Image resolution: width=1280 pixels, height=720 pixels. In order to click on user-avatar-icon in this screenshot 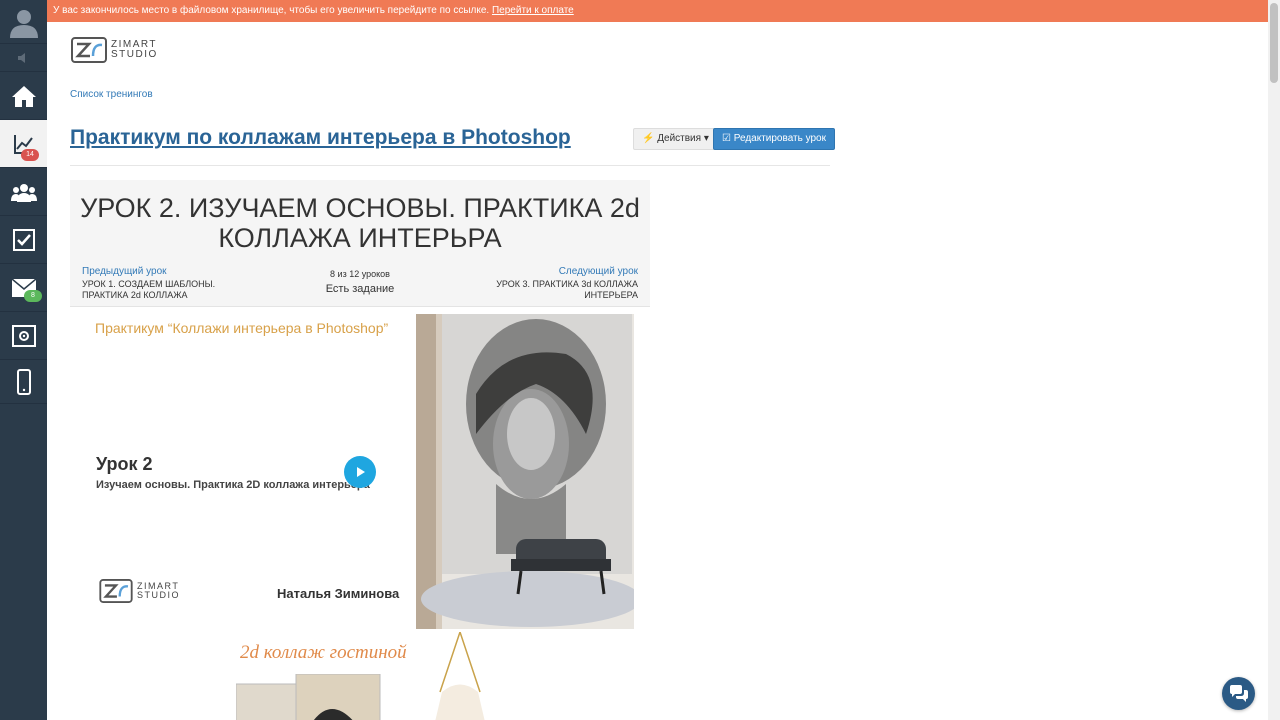, I will do `click(23, 23)`.